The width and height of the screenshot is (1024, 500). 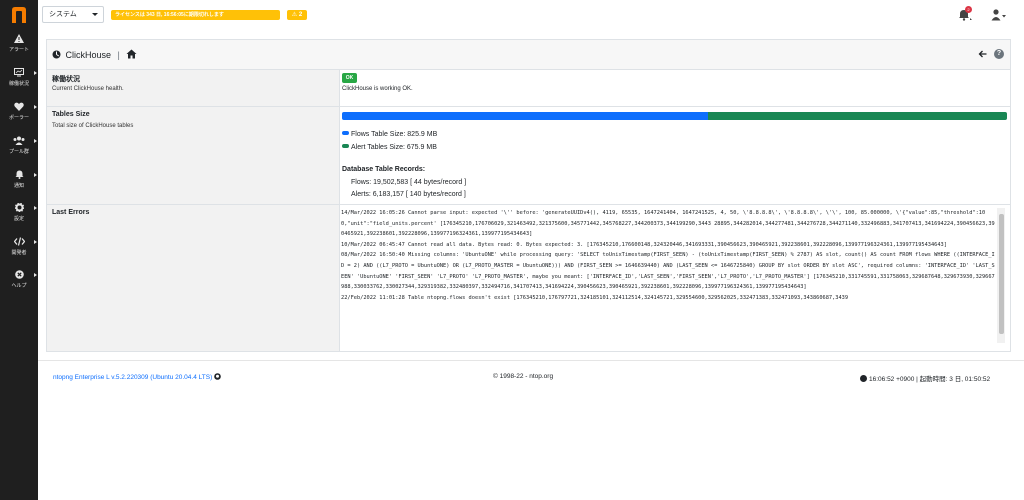 What do you see at coordinates (1001, 274) in the screenshot?
I see `errors-log-scroll-thumb` at bounding box center [1001, 274].